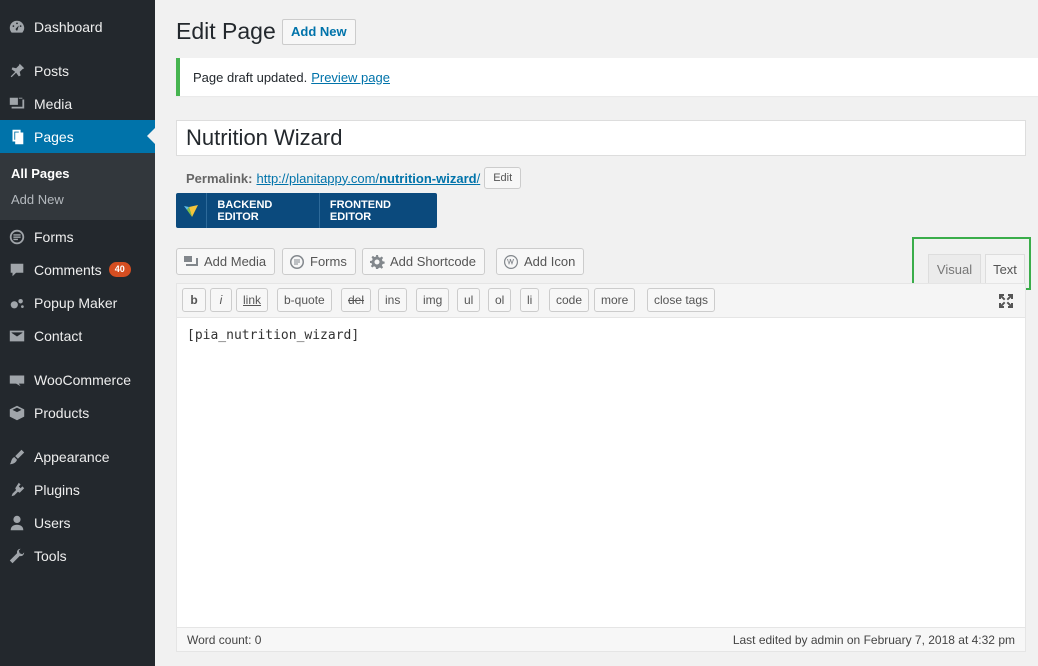 The height and width of the screenshot is (666, 1038). I want to click on sidebar-item-comments: Comments 40, so click(77, 269).